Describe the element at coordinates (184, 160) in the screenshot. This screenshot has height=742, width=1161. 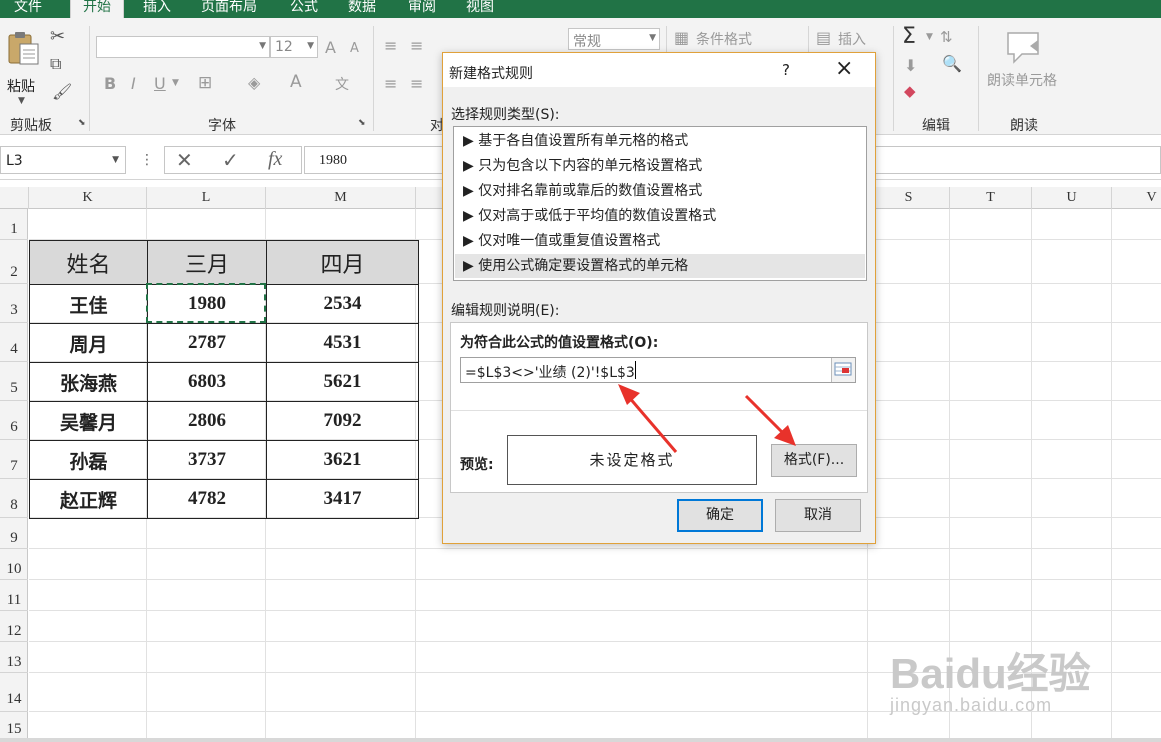
I see `cancel-entry-icon: ✕` at that location.